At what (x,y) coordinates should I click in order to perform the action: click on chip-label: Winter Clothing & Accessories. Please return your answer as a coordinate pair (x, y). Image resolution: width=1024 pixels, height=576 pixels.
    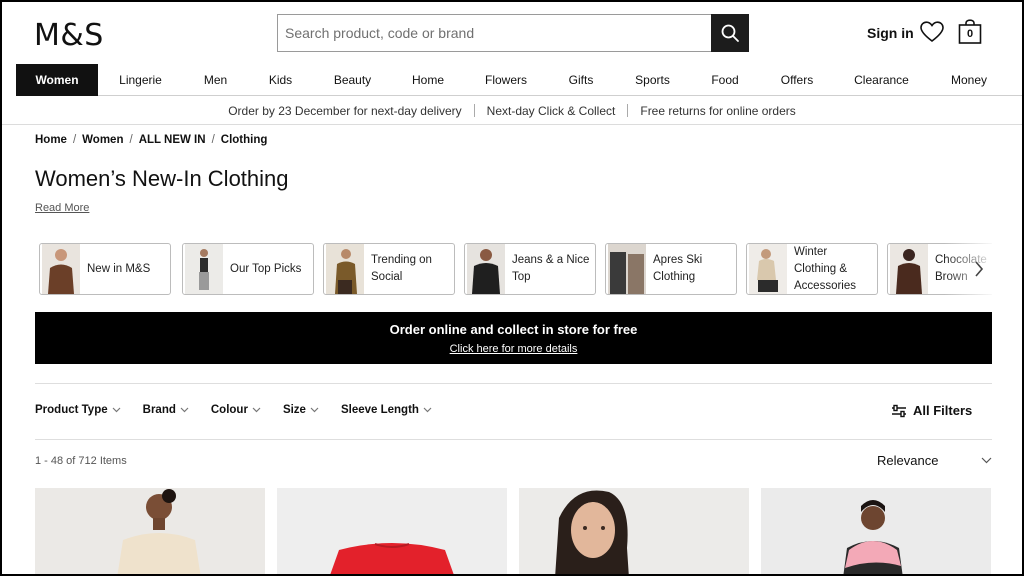
    Looking at the image, I should click on (825, 268).